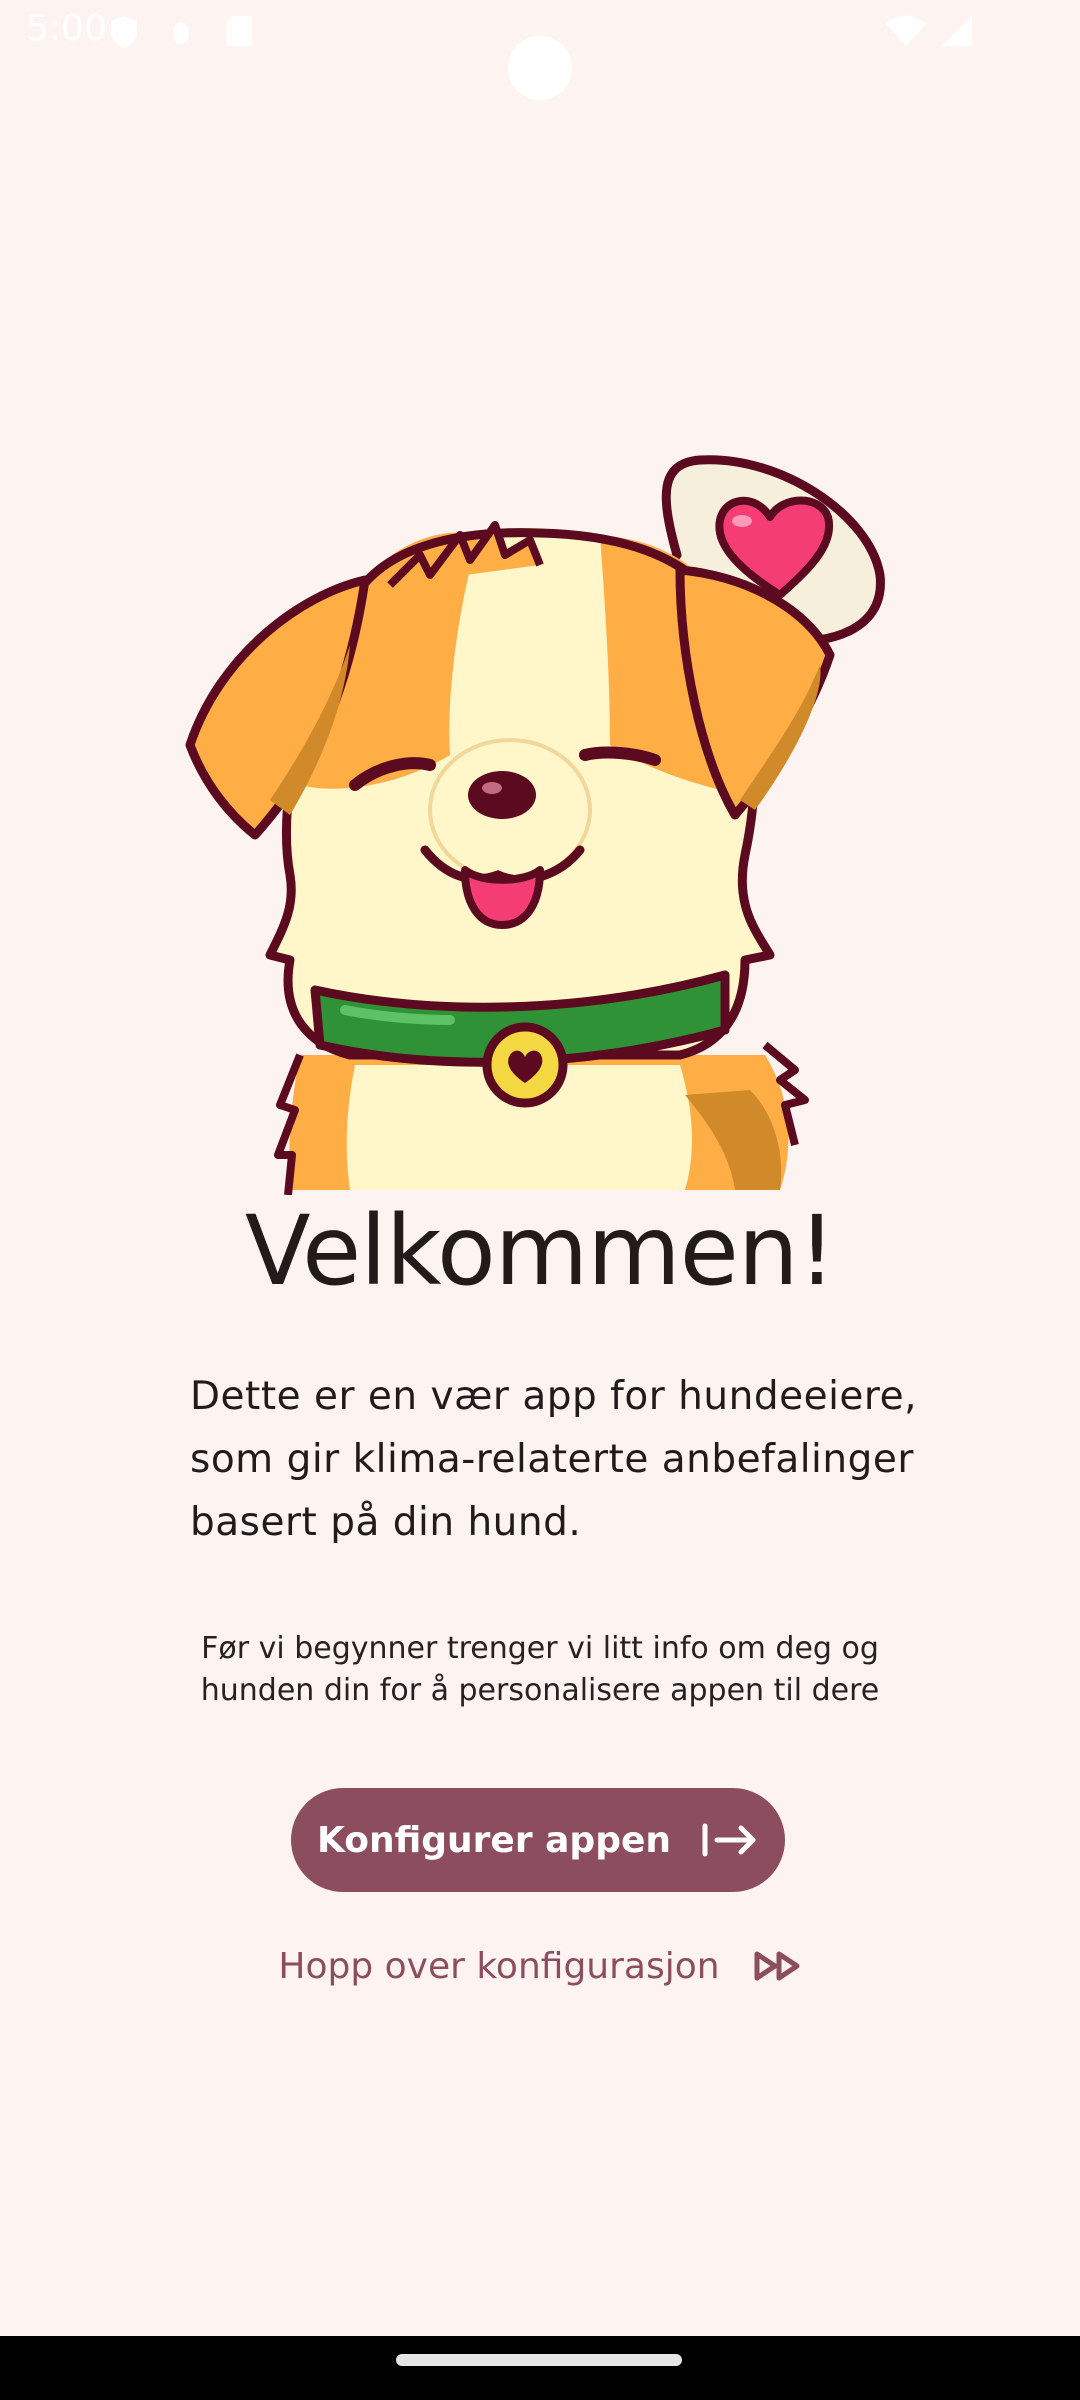 This screenshot has width=1080, height=2400. What do you see at coordinates (777, 1966) in the screenshot?
I see `fast-forward-icon` at bounding box center [777, 1966].